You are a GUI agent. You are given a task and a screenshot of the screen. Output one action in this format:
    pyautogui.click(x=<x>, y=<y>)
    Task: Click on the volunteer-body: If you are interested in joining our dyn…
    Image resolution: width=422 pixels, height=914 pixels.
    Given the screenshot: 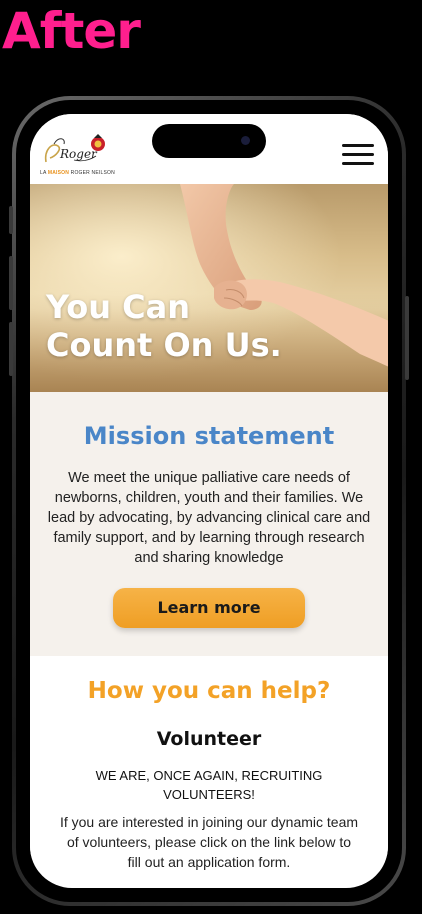 What is the action you would take?
    pyautogui.click(x=209, y=842)
    